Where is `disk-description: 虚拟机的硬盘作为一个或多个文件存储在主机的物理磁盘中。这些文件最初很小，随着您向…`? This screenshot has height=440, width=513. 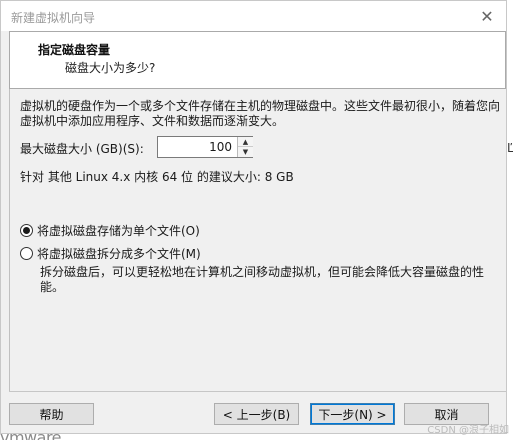 disk-description: 虚拟机的硬盘作为一个或多个文件存储在主机的物理磁盘中。这些文件最初很小，随着您向… is located at coordinates (260, 113).